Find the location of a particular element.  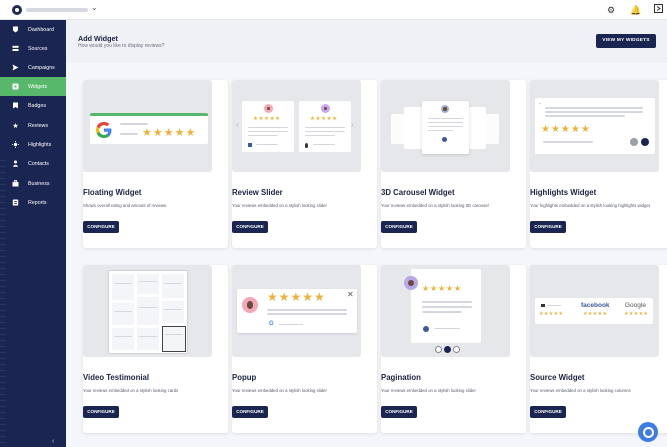

star-icon: ★ is located at coordinates (15, 126).